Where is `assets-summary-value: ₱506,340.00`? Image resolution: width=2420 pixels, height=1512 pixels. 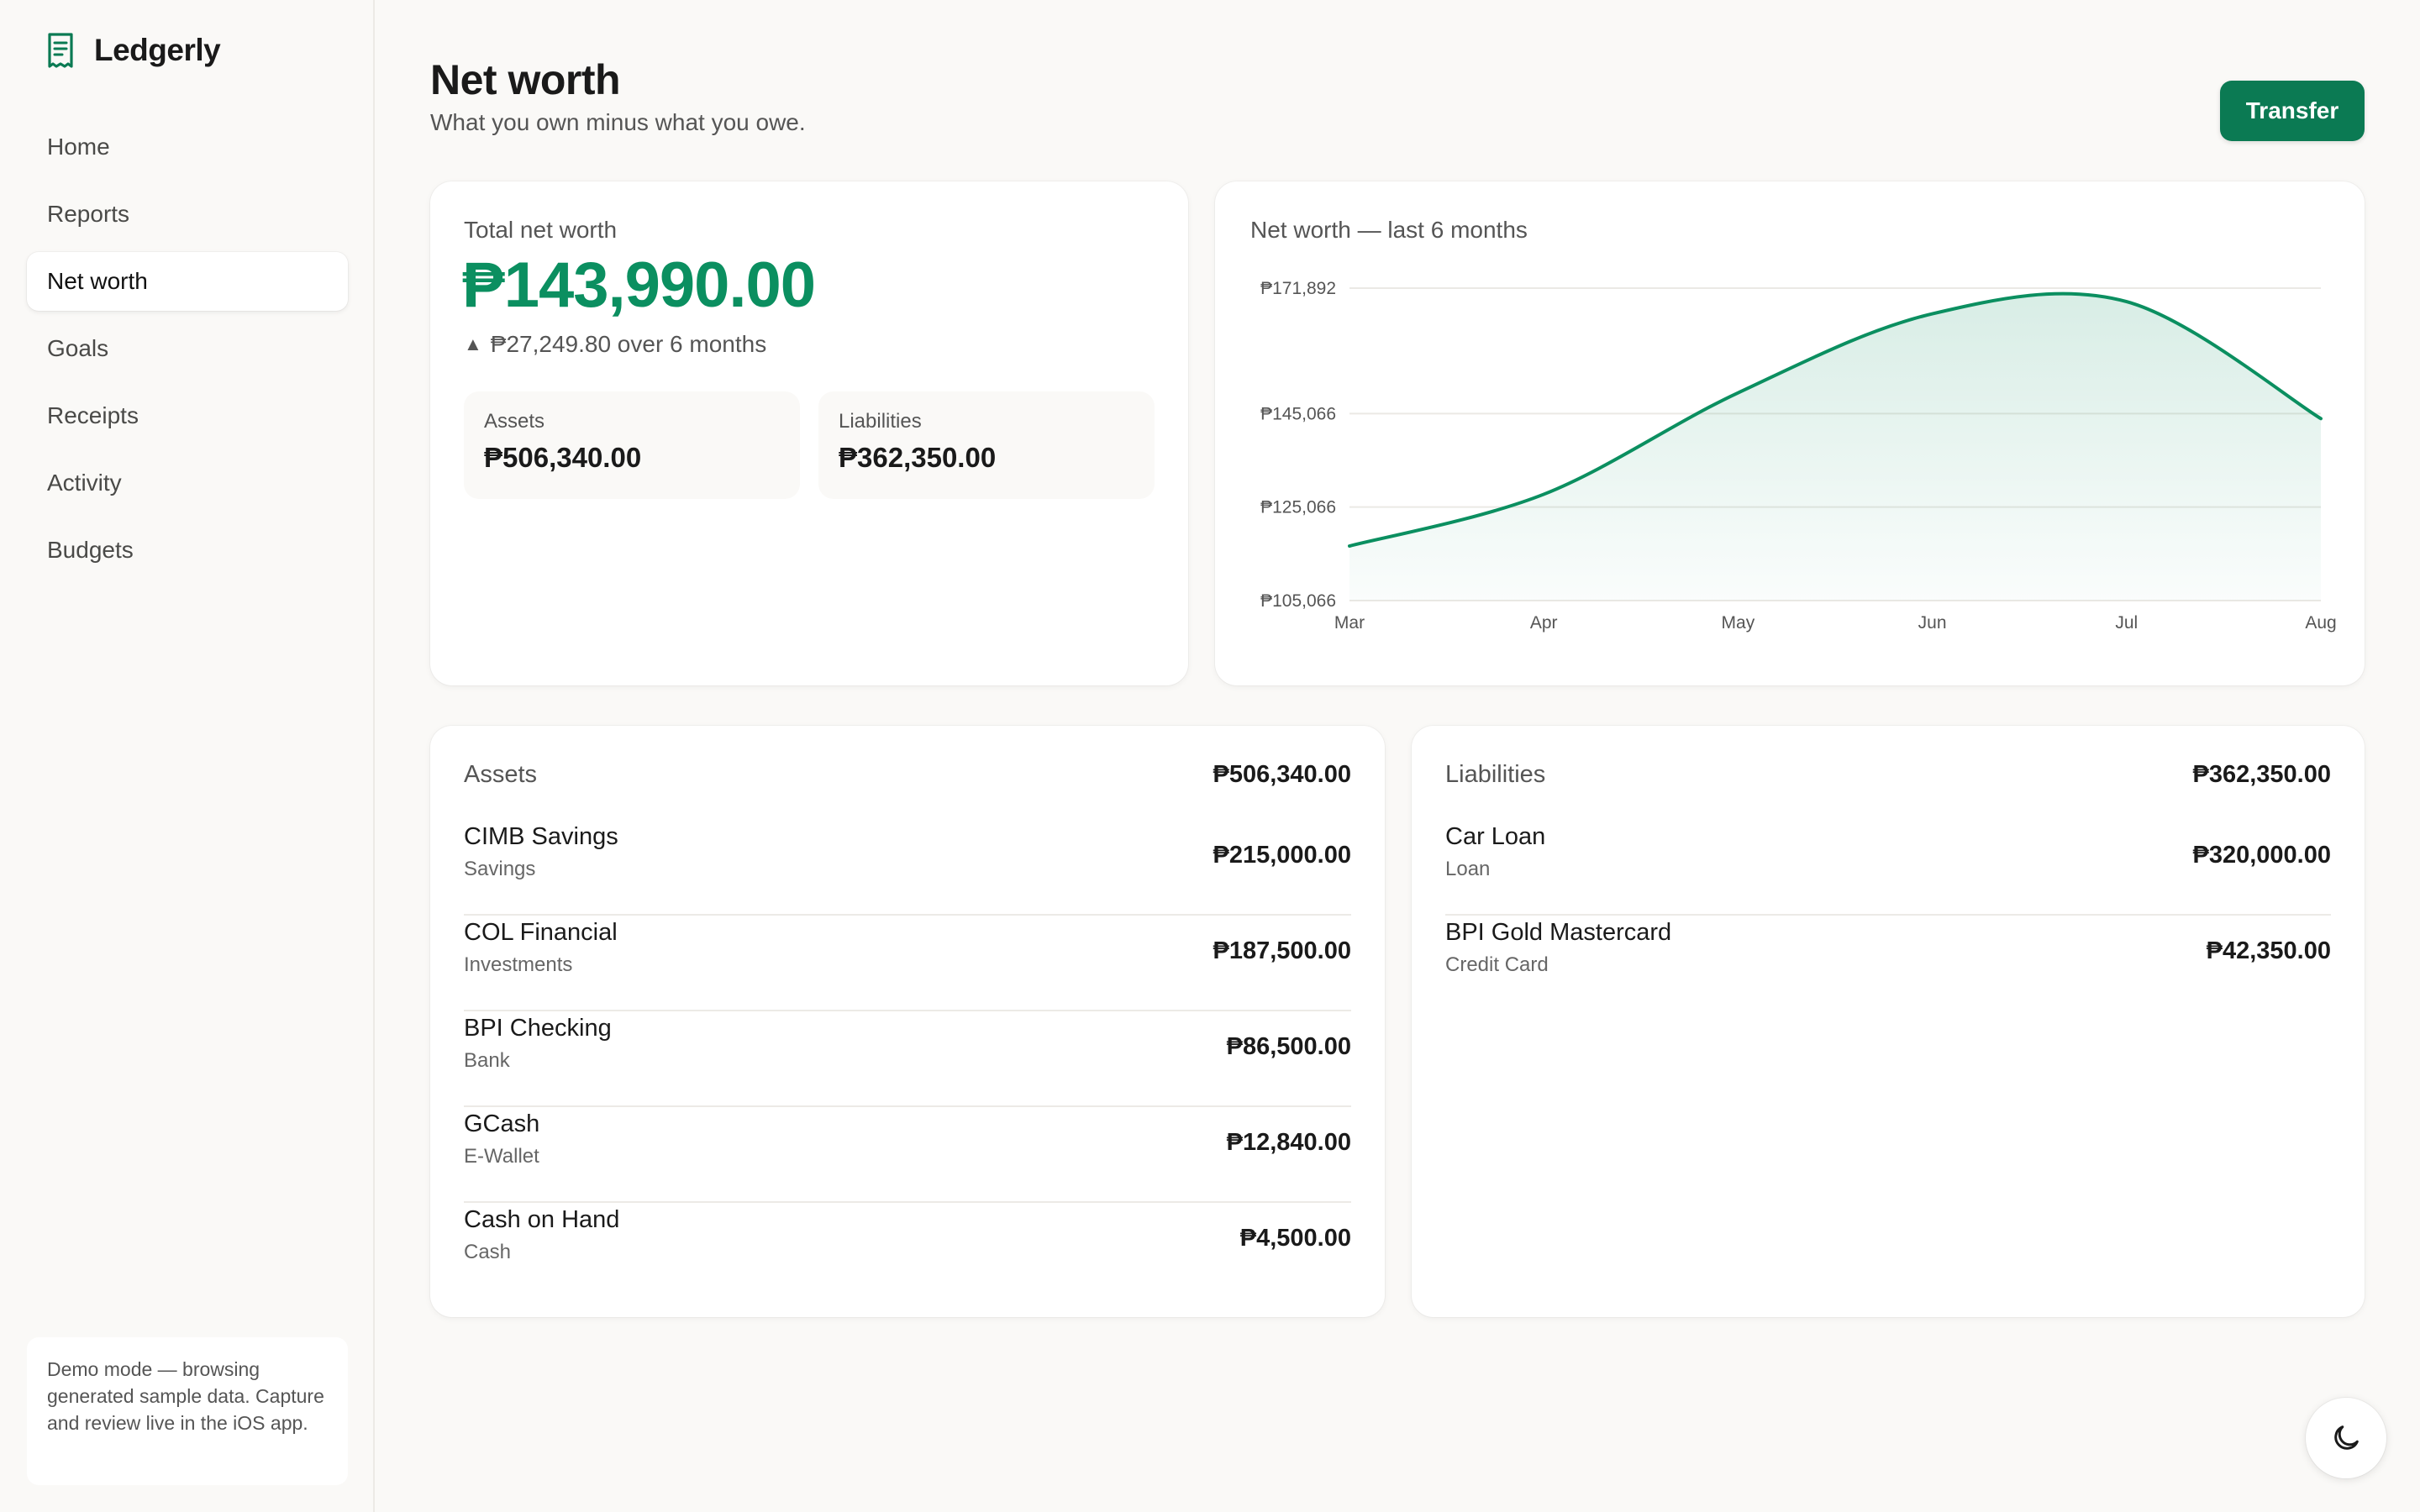 assets-summary-value: ₱506,340.00 is located at coordinates (563, 457).